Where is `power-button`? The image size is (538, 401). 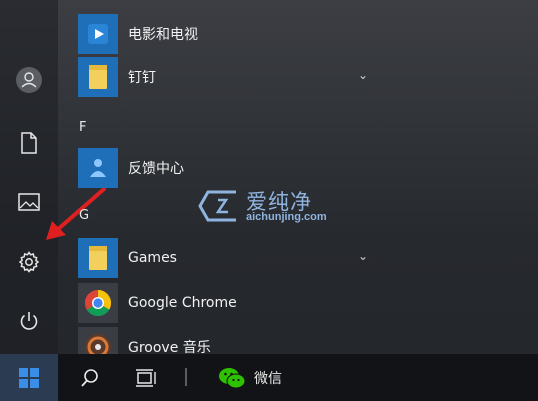 power-button is located at coordinates (29, 321).